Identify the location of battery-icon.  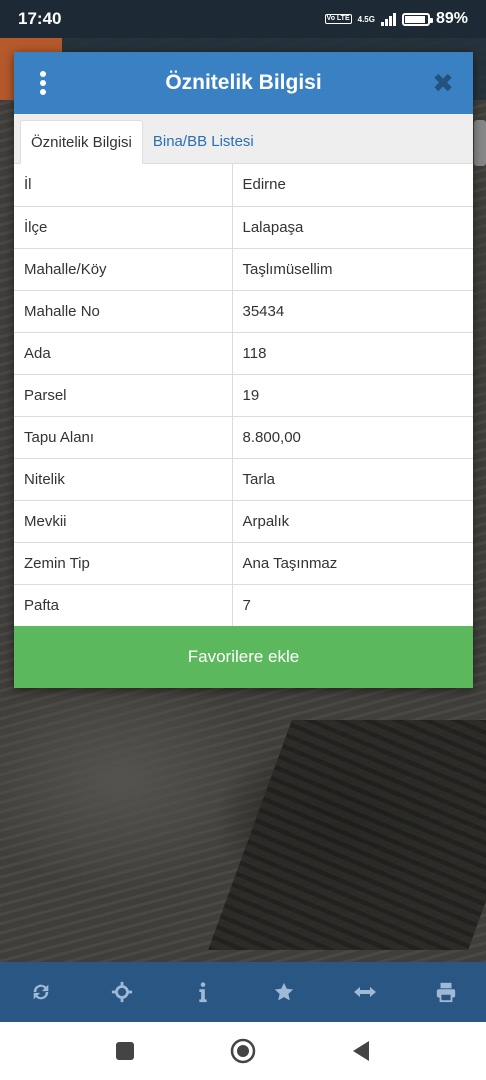
(417, 19).